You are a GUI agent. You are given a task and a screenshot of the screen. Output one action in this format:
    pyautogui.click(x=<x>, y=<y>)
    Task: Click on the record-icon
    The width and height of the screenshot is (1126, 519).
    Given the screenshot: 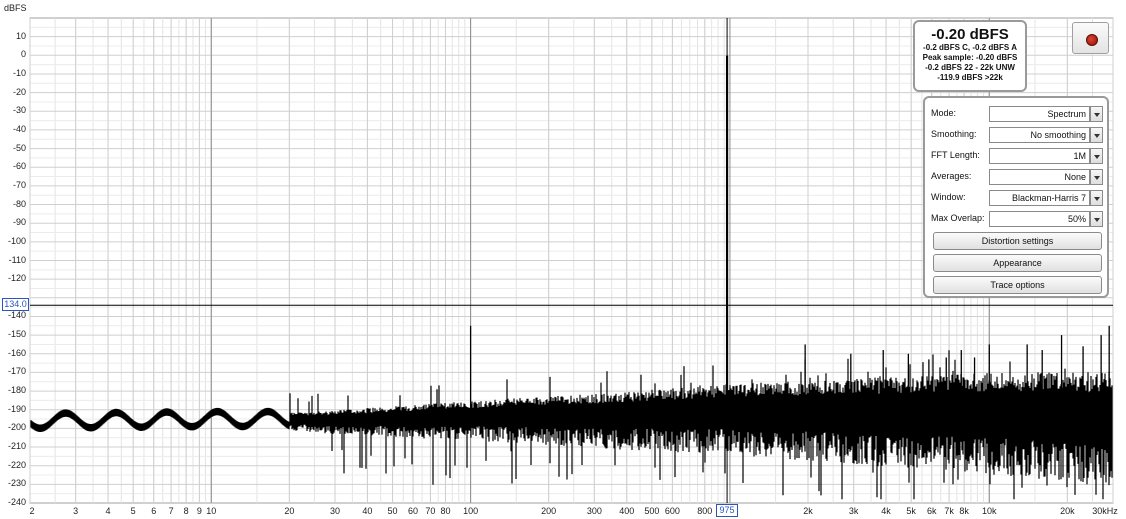 What is the action you would take?
    pyautogui.click(x=1092, y=40)
    